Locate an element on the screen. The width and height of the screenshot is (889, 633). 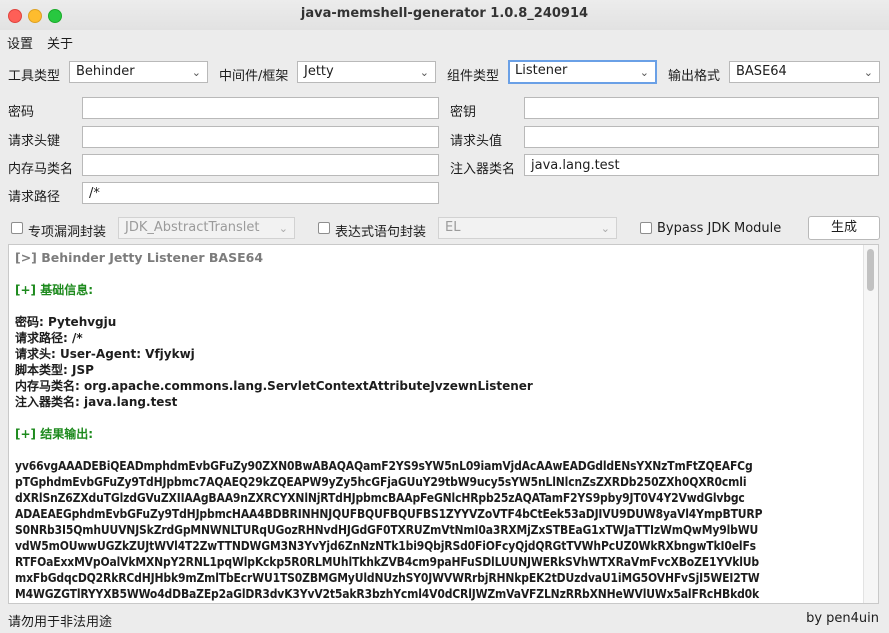
request-path-label: 请求路径 is located at coordinates (34, 197).